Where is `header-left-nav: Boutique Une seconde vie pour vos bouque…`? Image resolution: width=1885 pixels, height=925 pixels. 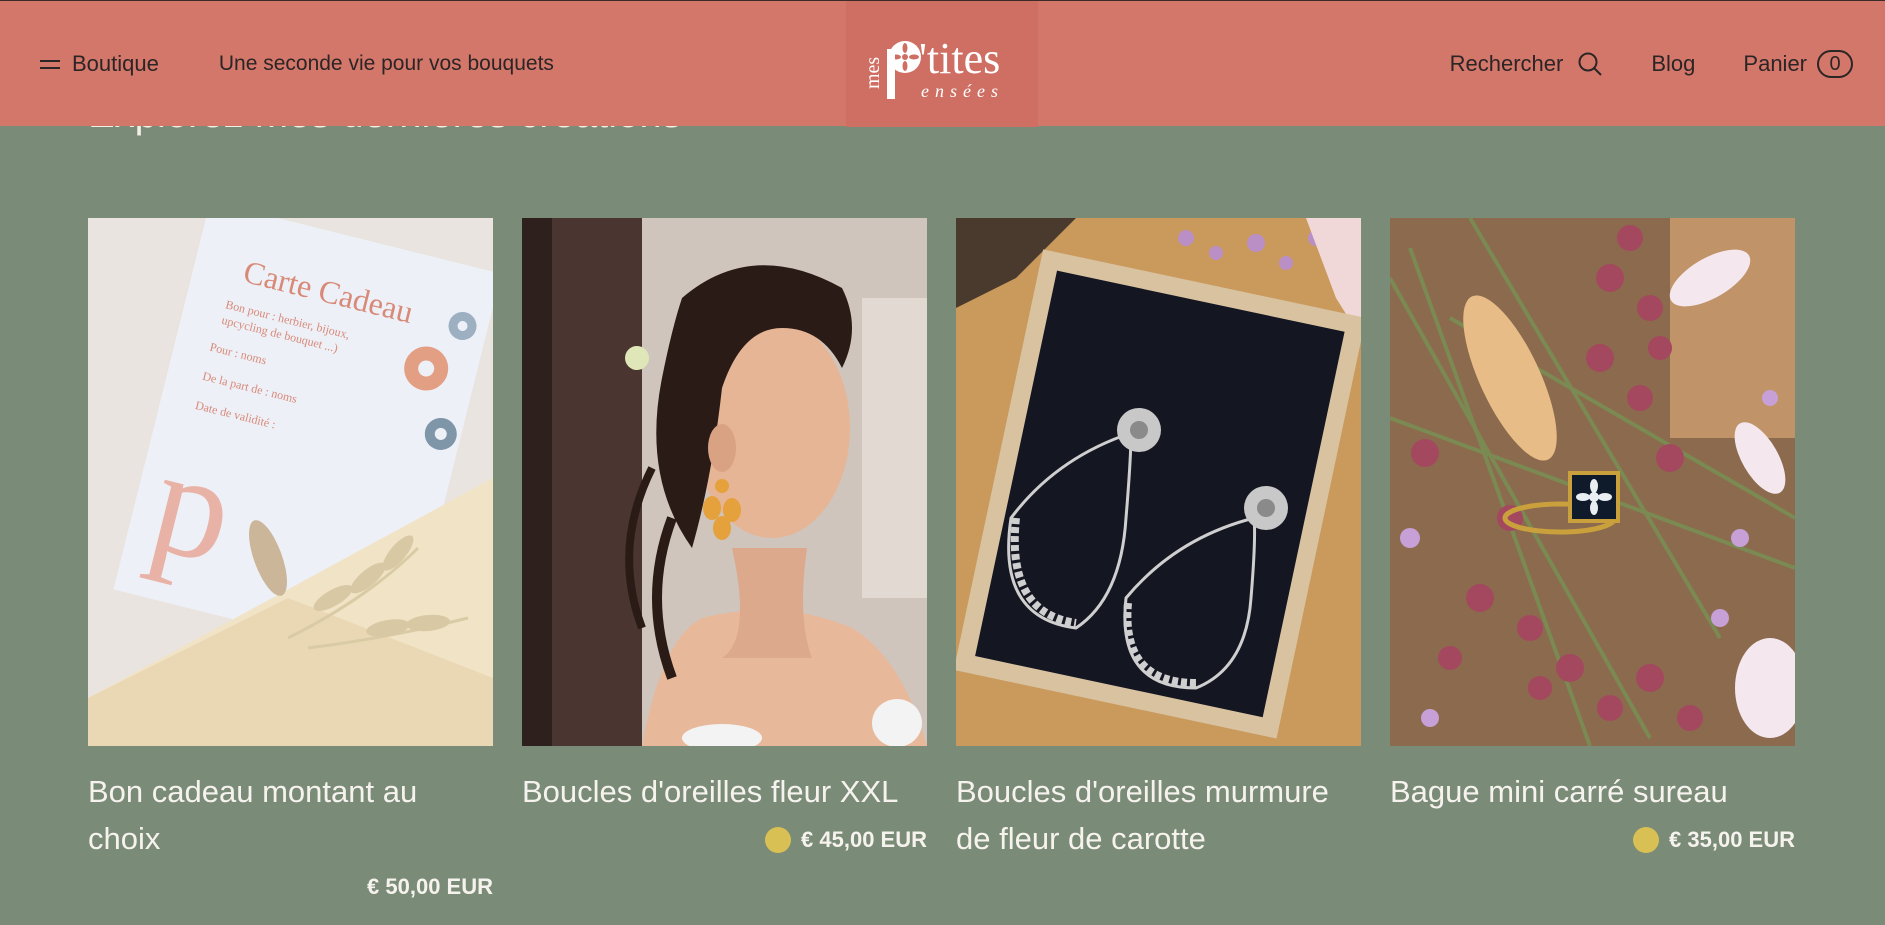
header-left-nav: Boutique Une seconde vie pour vos bouque… is located at coordinates (297, 64).